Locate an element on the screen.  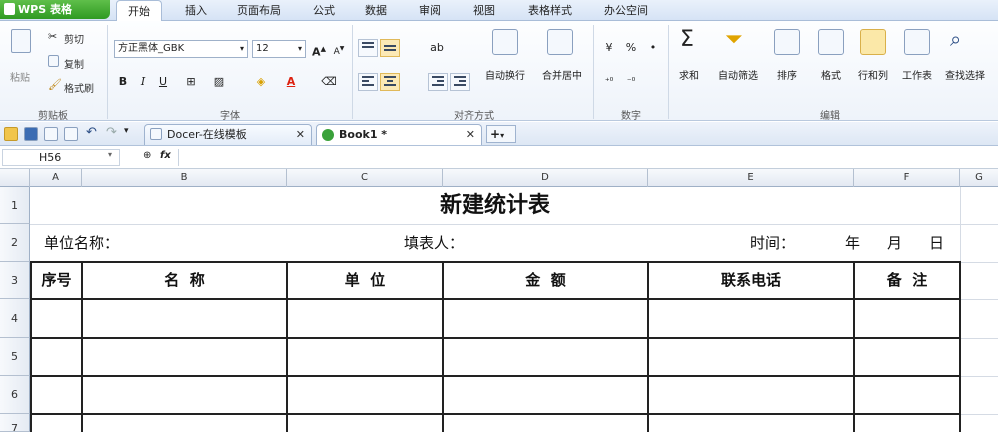
tab-home: 开始 is located at coordinates (139, 10).